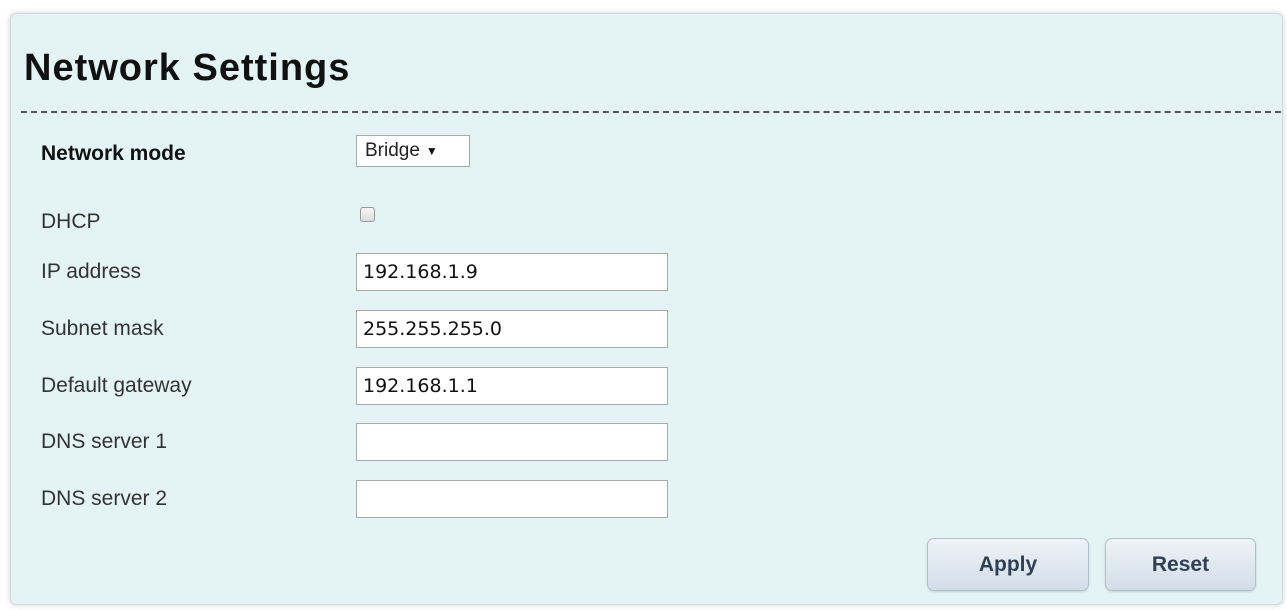 This screenshot has width=1287, height=610. Describe the element at coordinates (651, 112) in the screenshot. I see `title-divider` at that location.